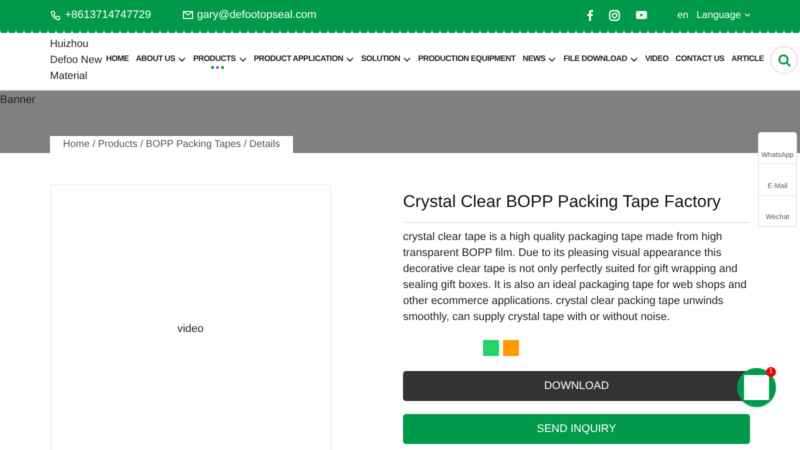 Image resolution: width=800 pixels, height=450 pixels. What do you see at coordinates (590, 15) in the screenshot?
I see `facebook-icon` at bounding box center [590, 15].